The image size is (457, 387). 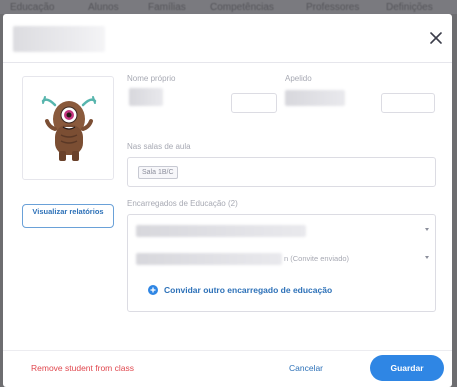 I want to click on cancel-button: Cancelar, so click(x=306, y=368).